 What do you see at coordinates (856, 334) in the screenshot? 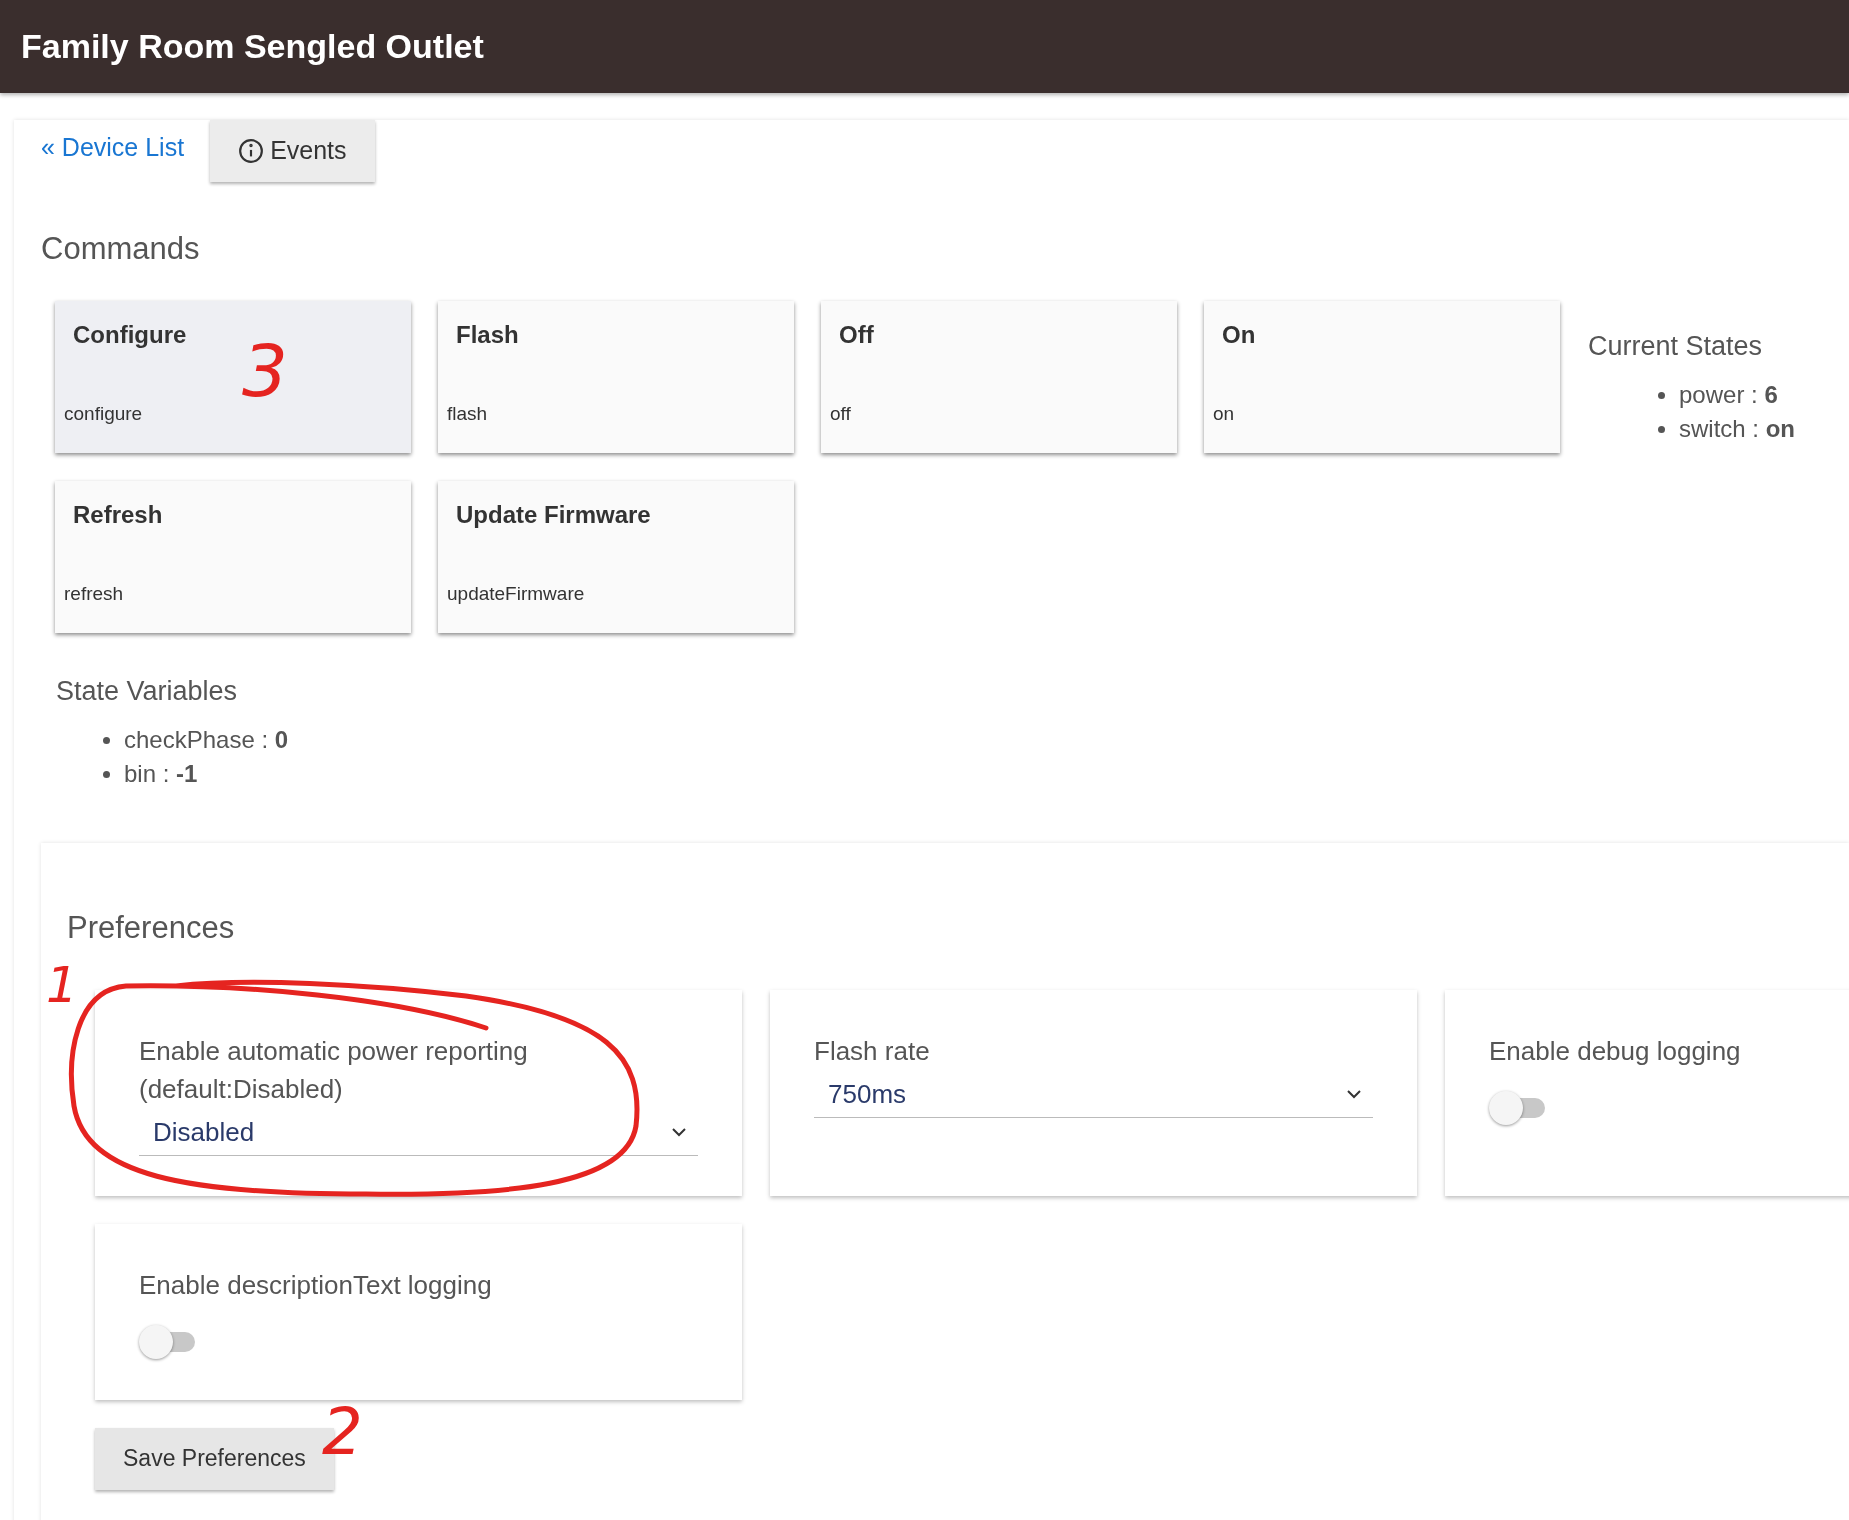
I see `command-title: Off` at bounding box center [856, 334].